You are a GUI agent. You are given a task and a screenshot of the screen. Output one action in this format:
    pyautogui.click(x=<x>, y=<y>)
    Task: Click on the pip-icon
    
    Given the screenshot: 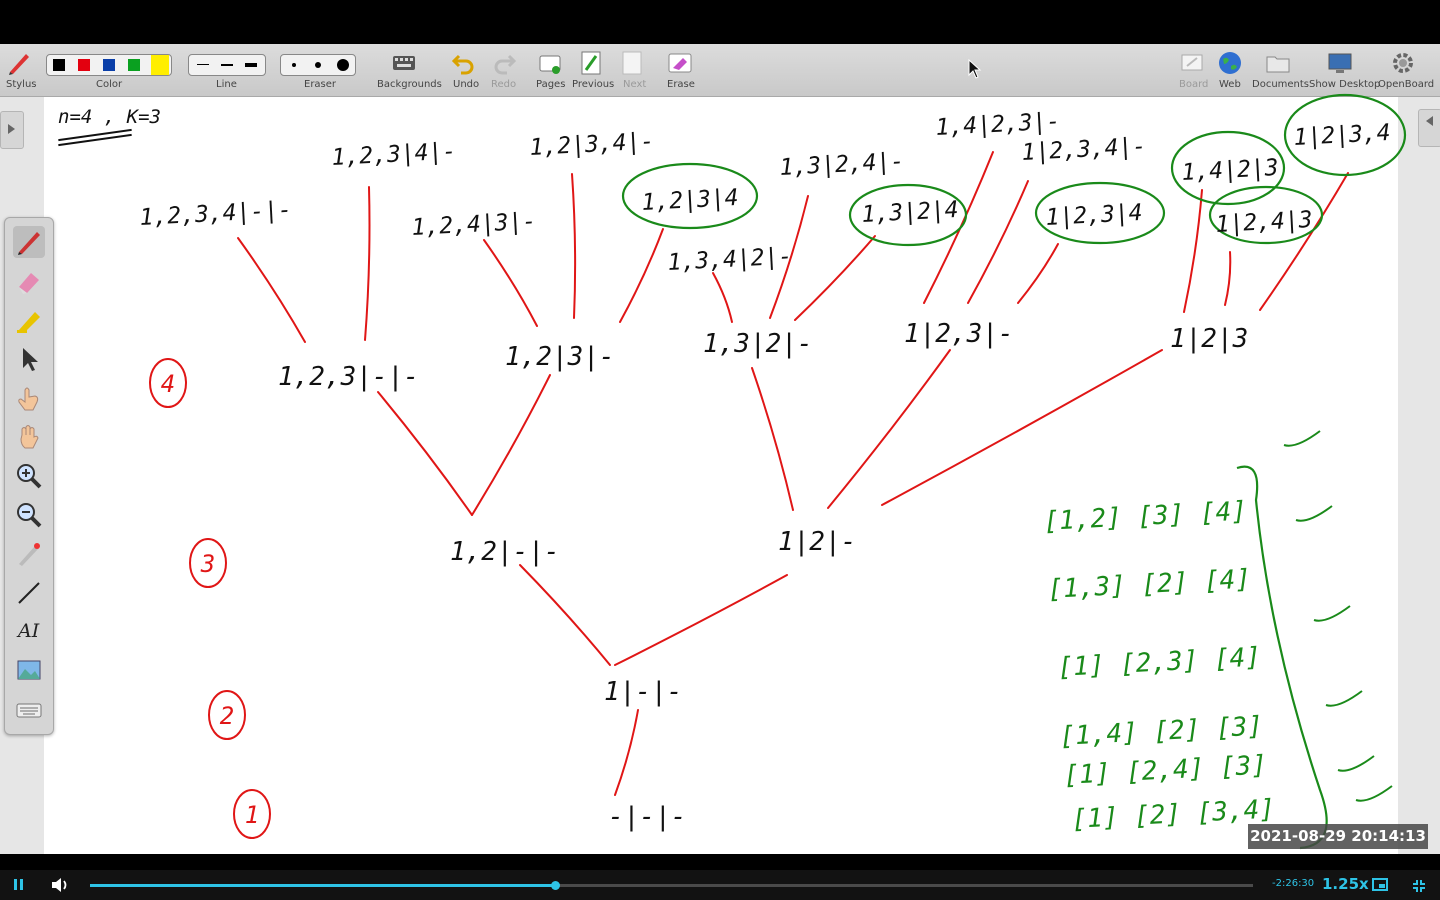 What is the action you would take?
    pyautogui.click(x=1382, y=886)
    